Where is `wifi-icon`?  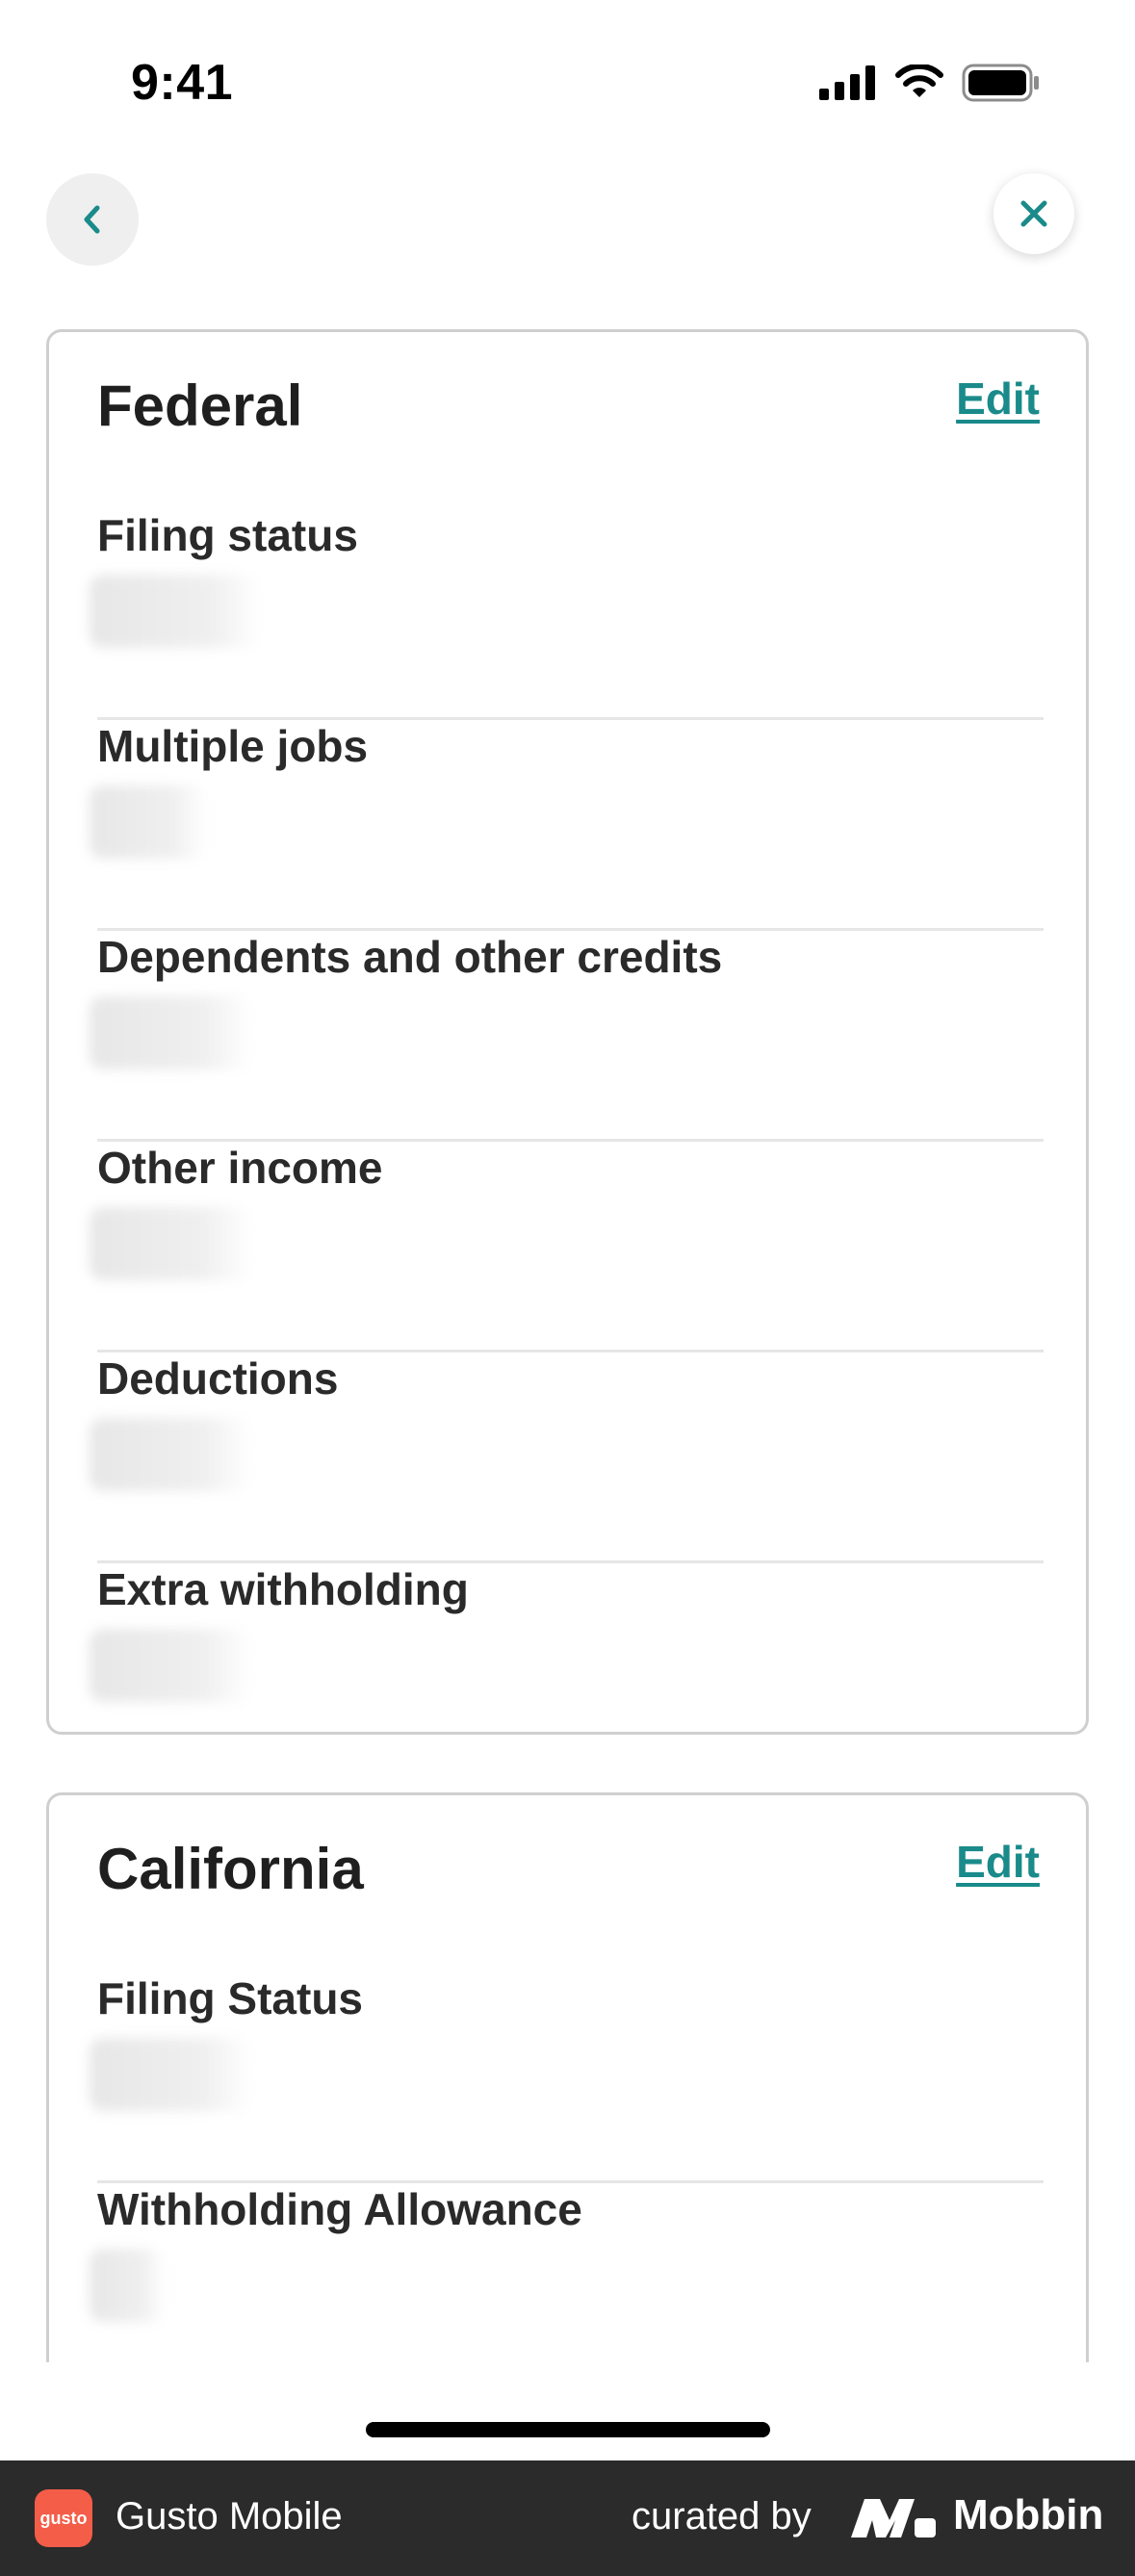
wifi-icon is located at coordinates (919, 80).